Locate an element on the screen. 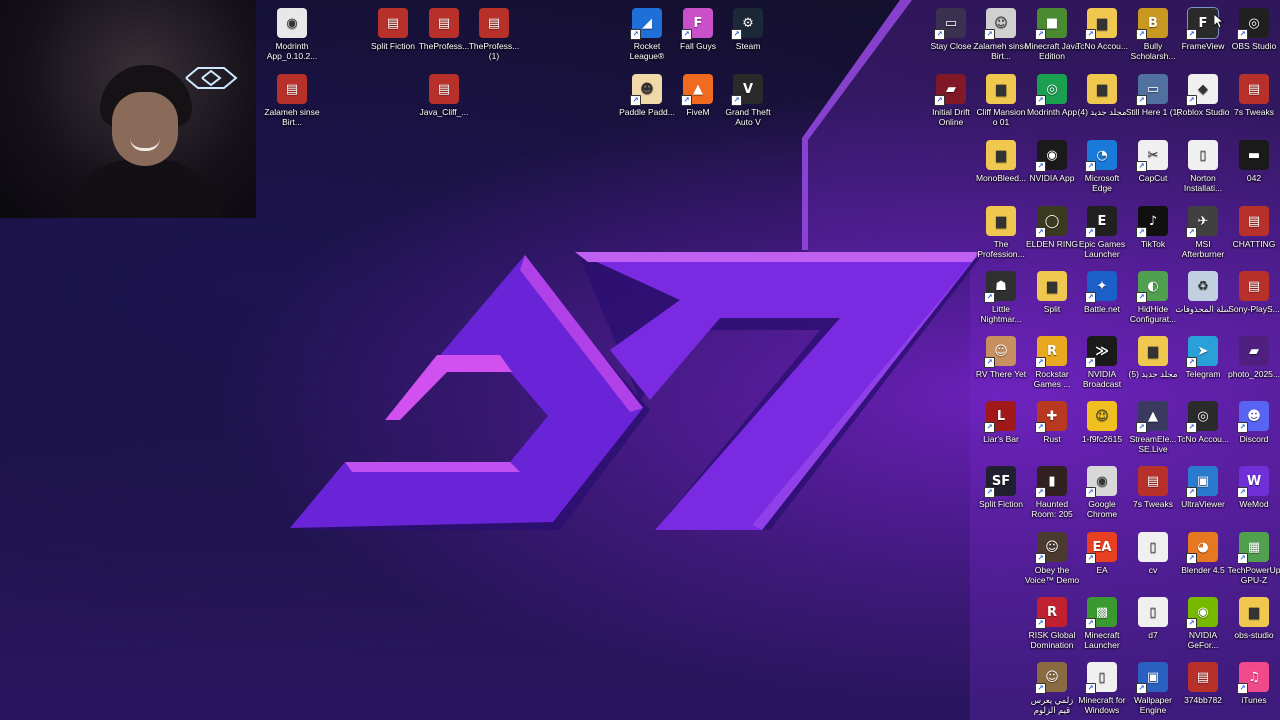 The image size is (1280, 720). desktop-icon-wallpaper-engine: ▣ ↗ Wallpaper Engine is located at coordinates (1153, 689).